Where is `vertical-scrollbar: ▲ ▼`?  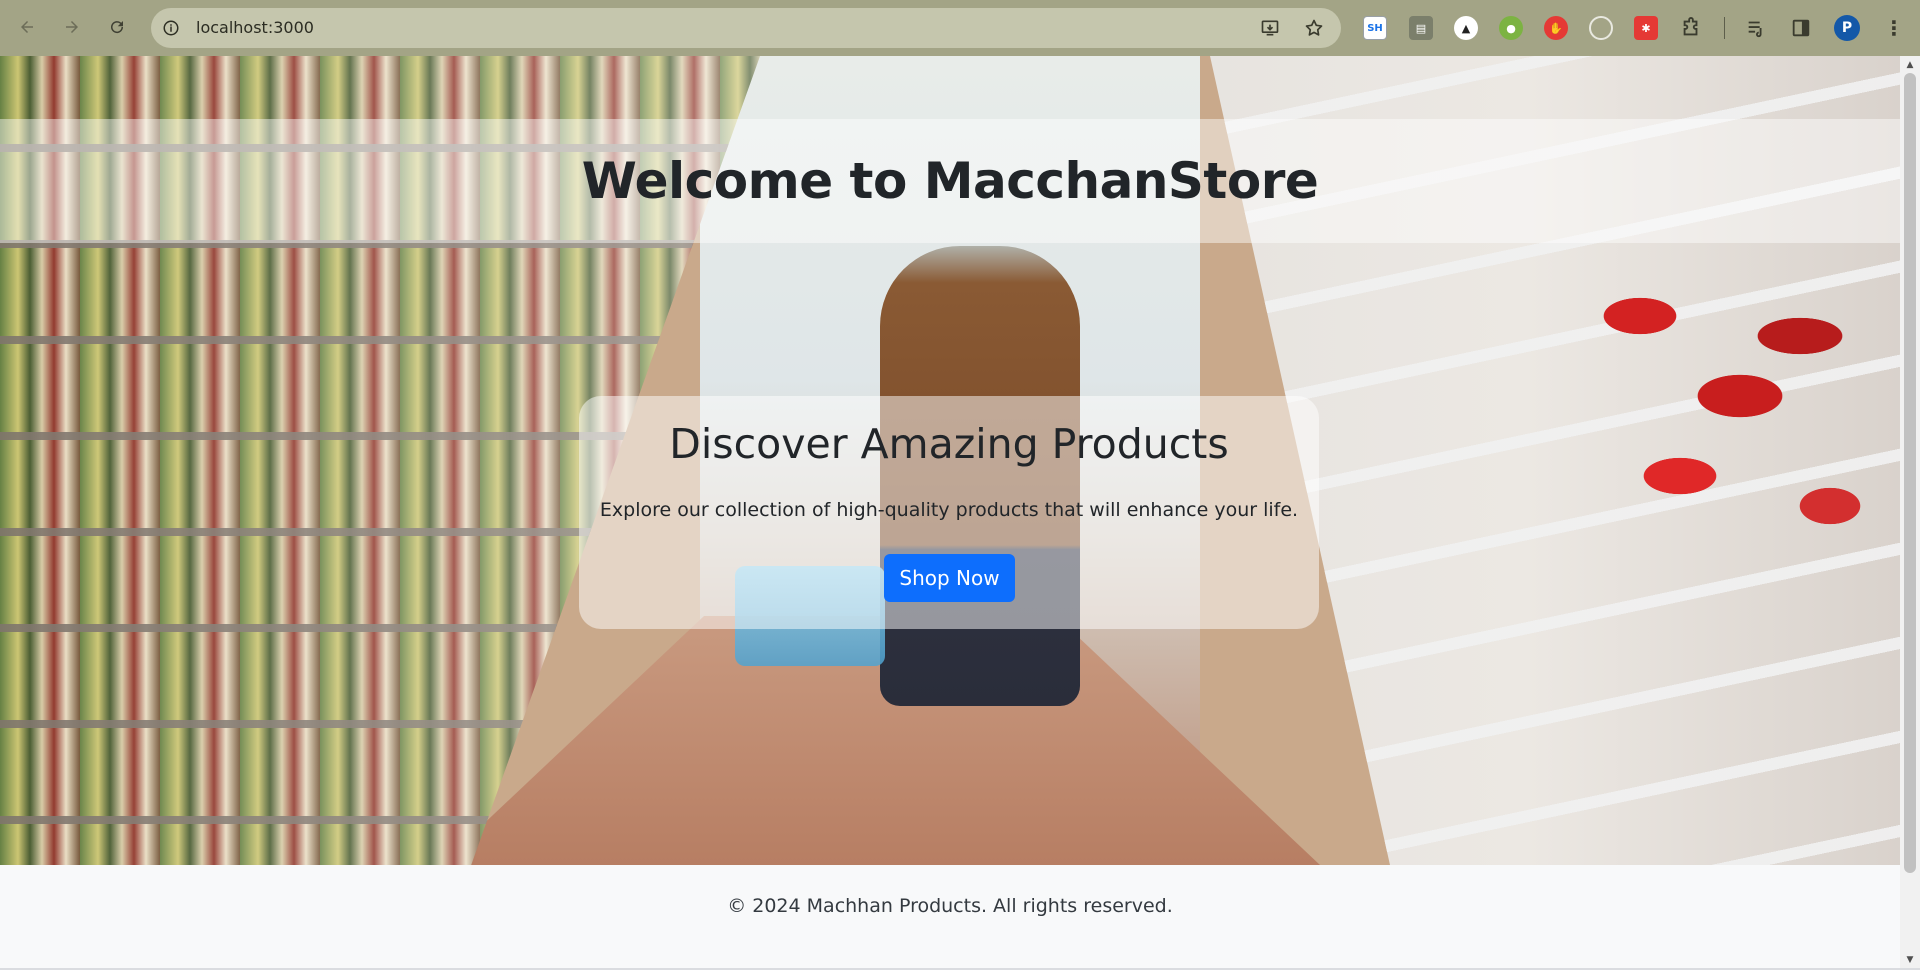
vertical-scrollbar: ▲ ▼ is located at coordinates (1910, 512).